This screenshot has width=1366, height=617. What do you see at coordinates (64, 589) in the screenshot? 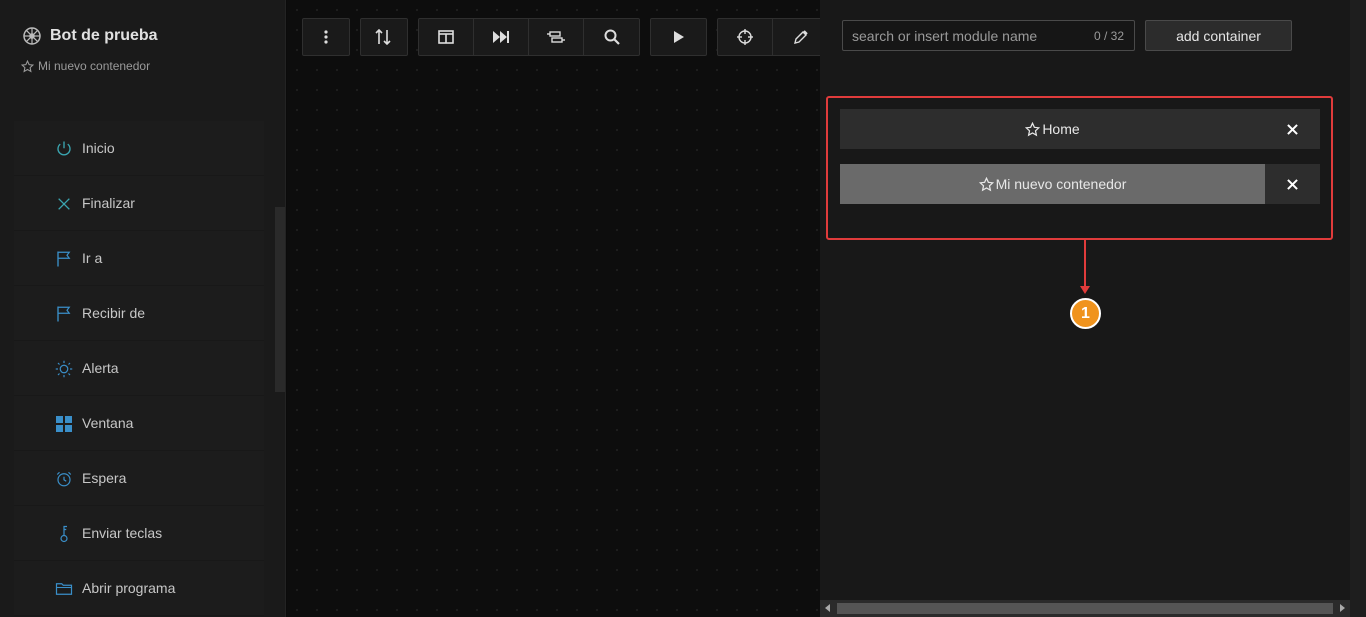
I see `folder-icon` at bounding box center [64, 589].